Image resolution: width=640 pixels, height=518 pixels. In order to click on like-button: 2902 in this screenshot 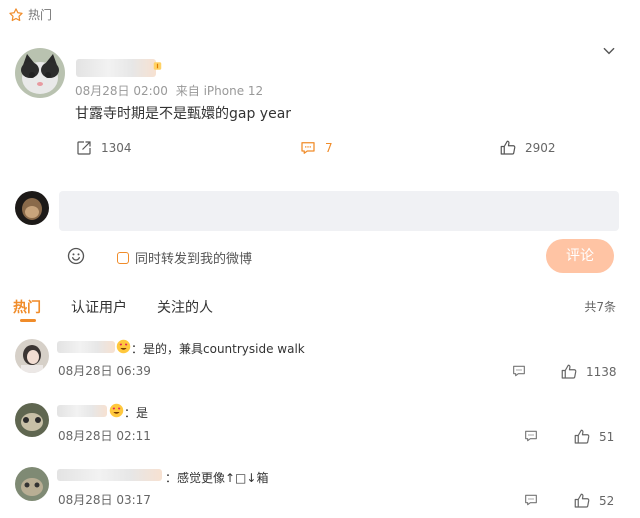, I will do `click(527, 148)`.